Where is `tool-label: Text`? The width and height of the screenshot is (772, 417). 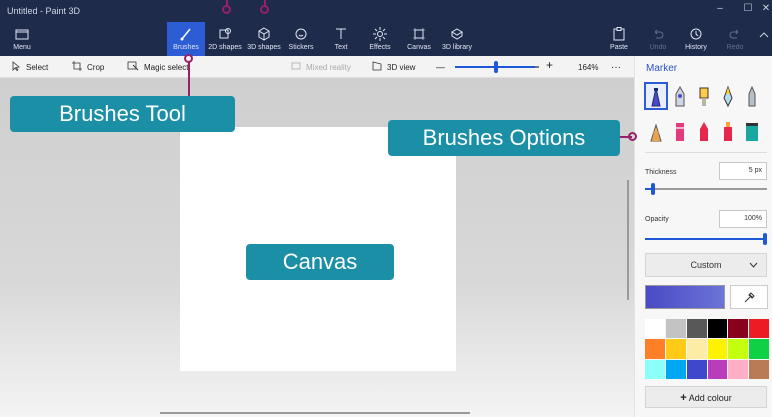
tool-label: Text is located at coordinates (341, 47).